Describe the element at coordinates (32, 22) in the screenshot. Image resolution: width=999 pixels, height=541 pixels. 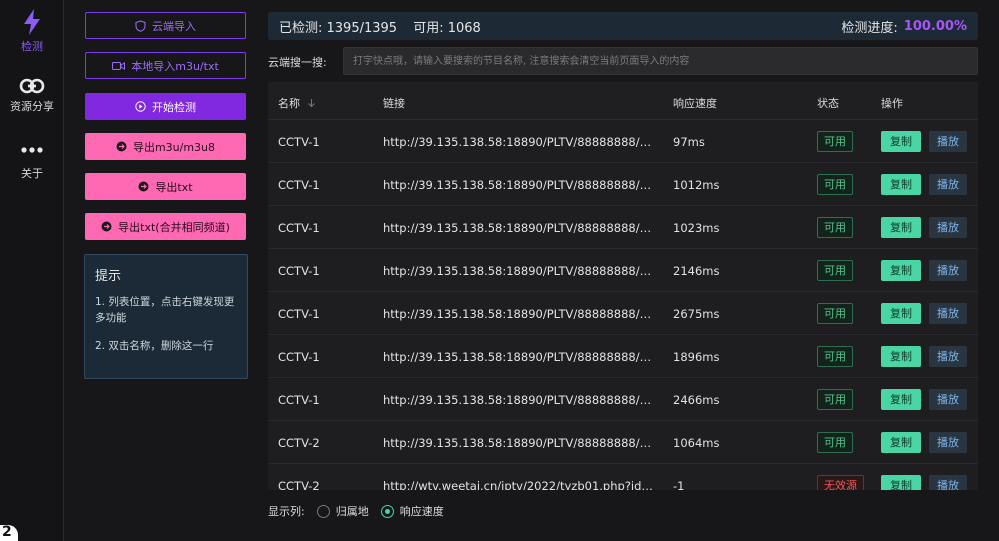
I see `lightning-icon` at that location.